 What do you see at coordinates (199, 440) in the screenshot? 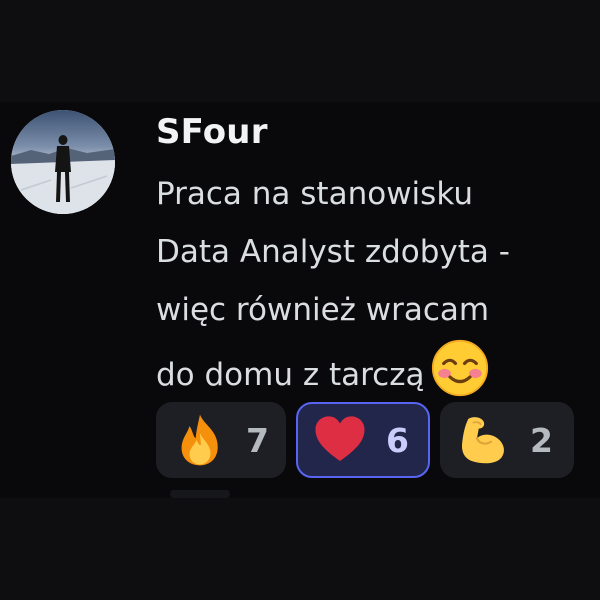
I see `fire-icon` at bounding box center [199, 440].